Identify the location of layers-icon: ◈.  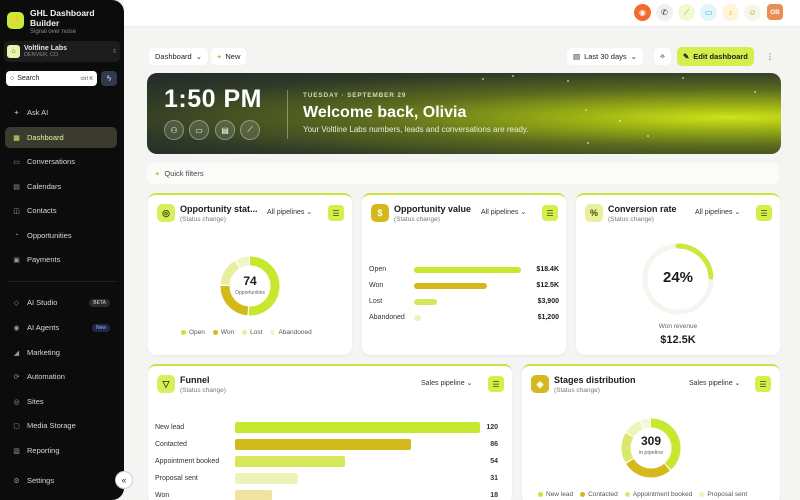
(540, 384).